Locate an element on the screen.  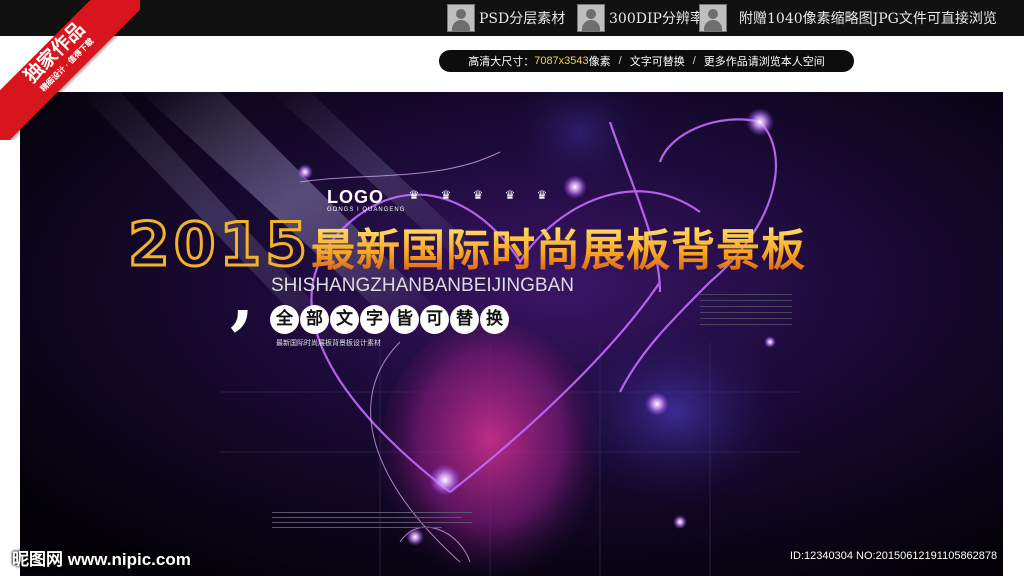
feature-thumbnail-label: 附赠1040像素缩略图JPG文件可直接浏览 is located at coordinates (868, 19).